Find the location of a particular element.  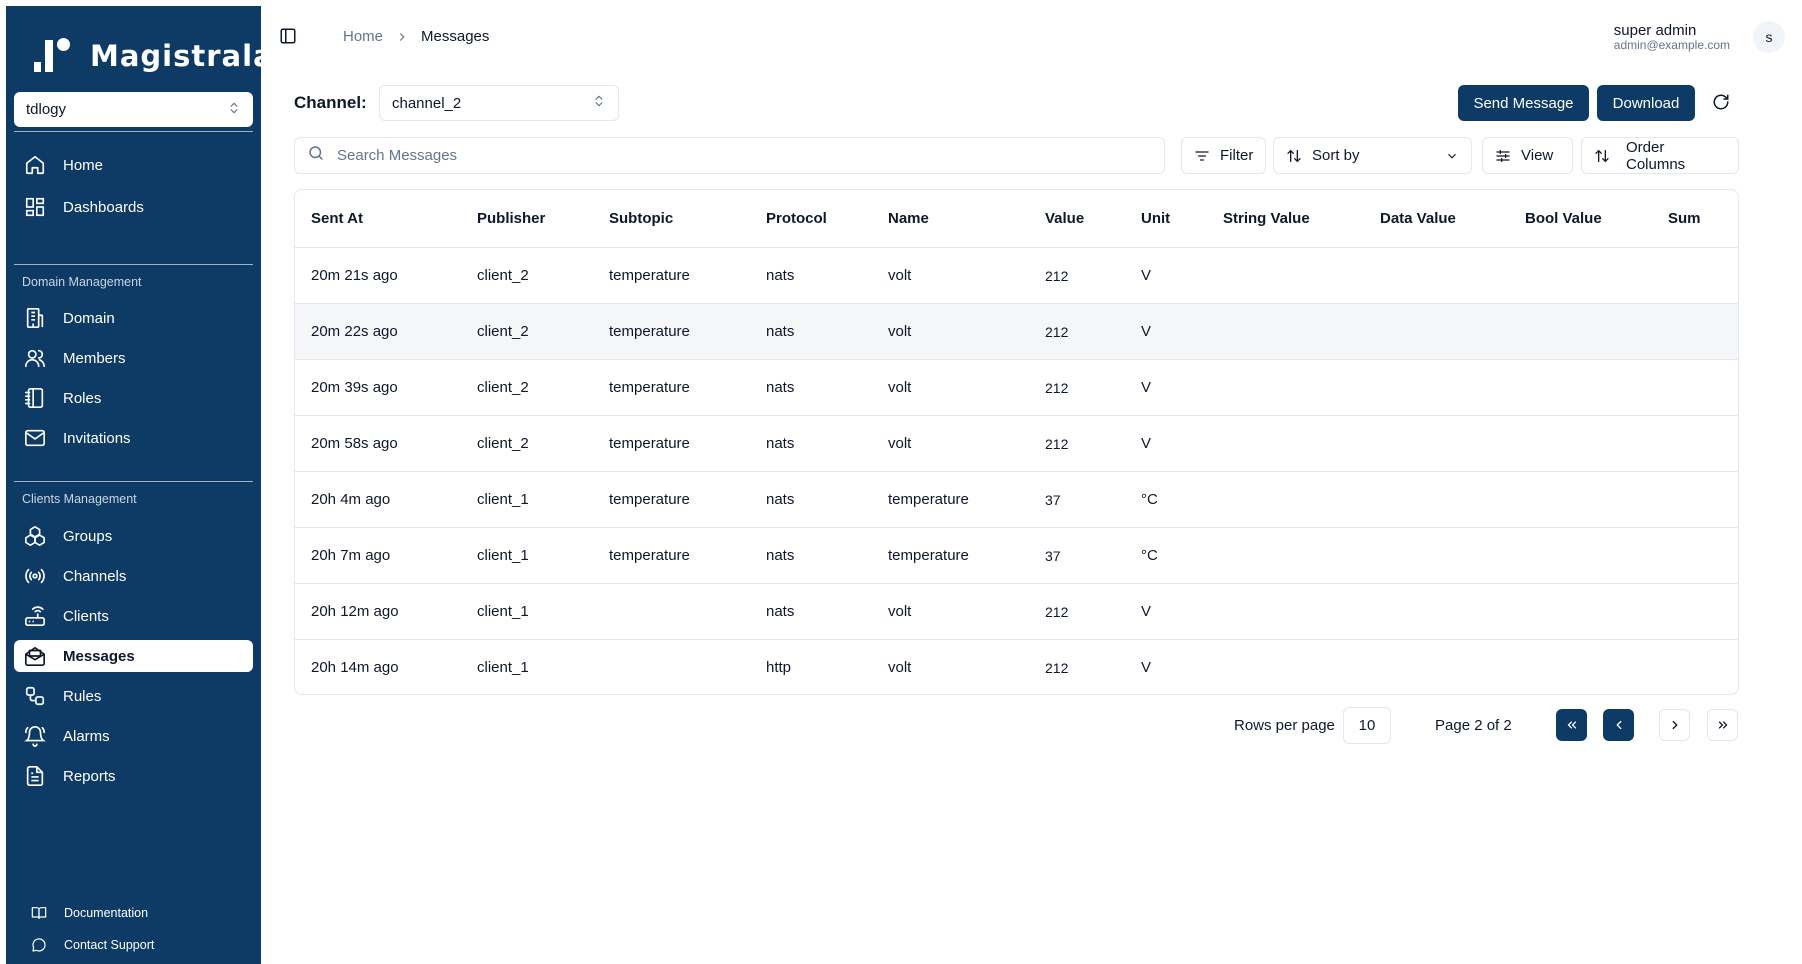

sidebar-item-reports: Reports is located at coordinates (133, 776).